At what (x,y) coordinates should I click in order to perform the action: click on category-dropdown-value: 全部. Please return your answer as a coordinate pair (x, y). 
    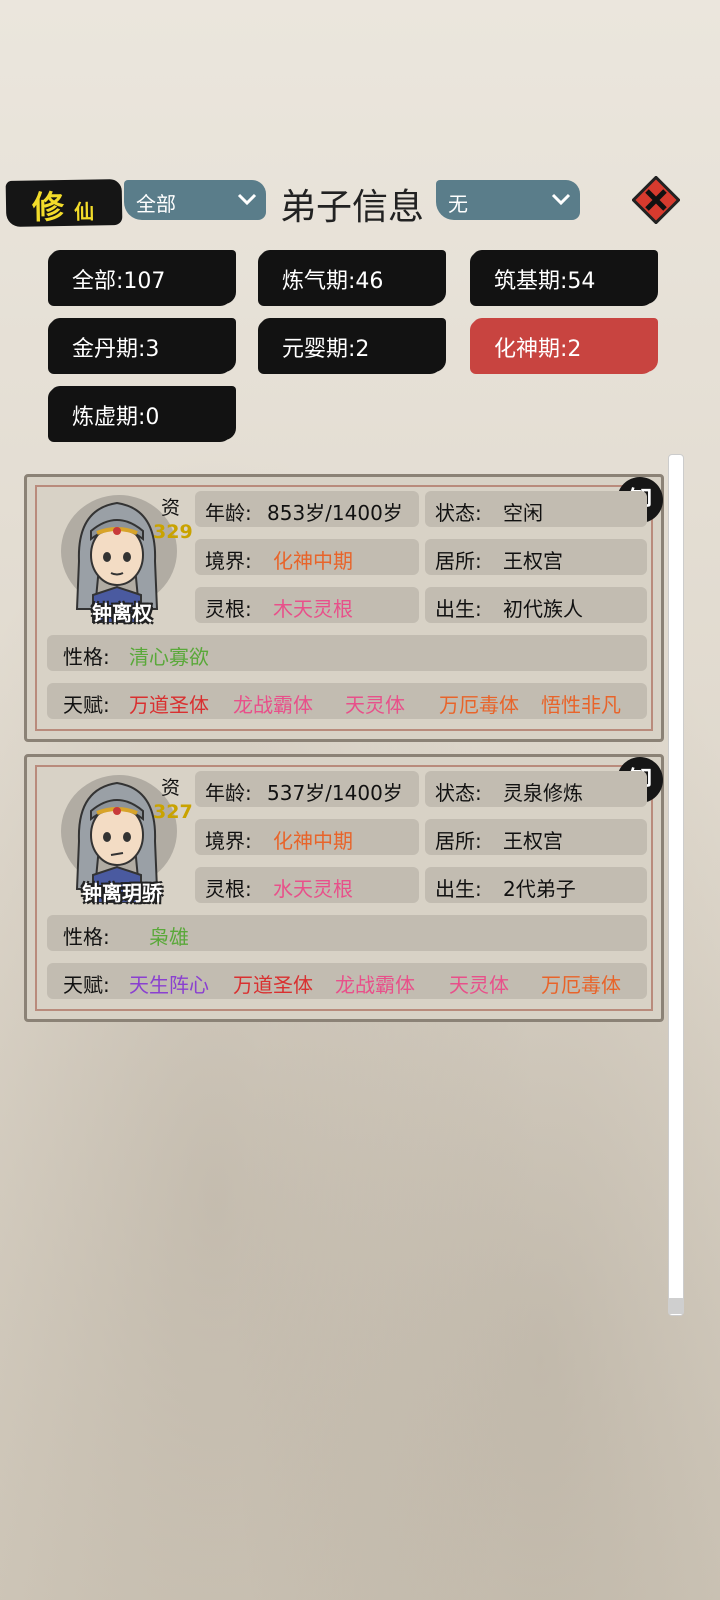
    Looking at the image, I should click on (156, 204).